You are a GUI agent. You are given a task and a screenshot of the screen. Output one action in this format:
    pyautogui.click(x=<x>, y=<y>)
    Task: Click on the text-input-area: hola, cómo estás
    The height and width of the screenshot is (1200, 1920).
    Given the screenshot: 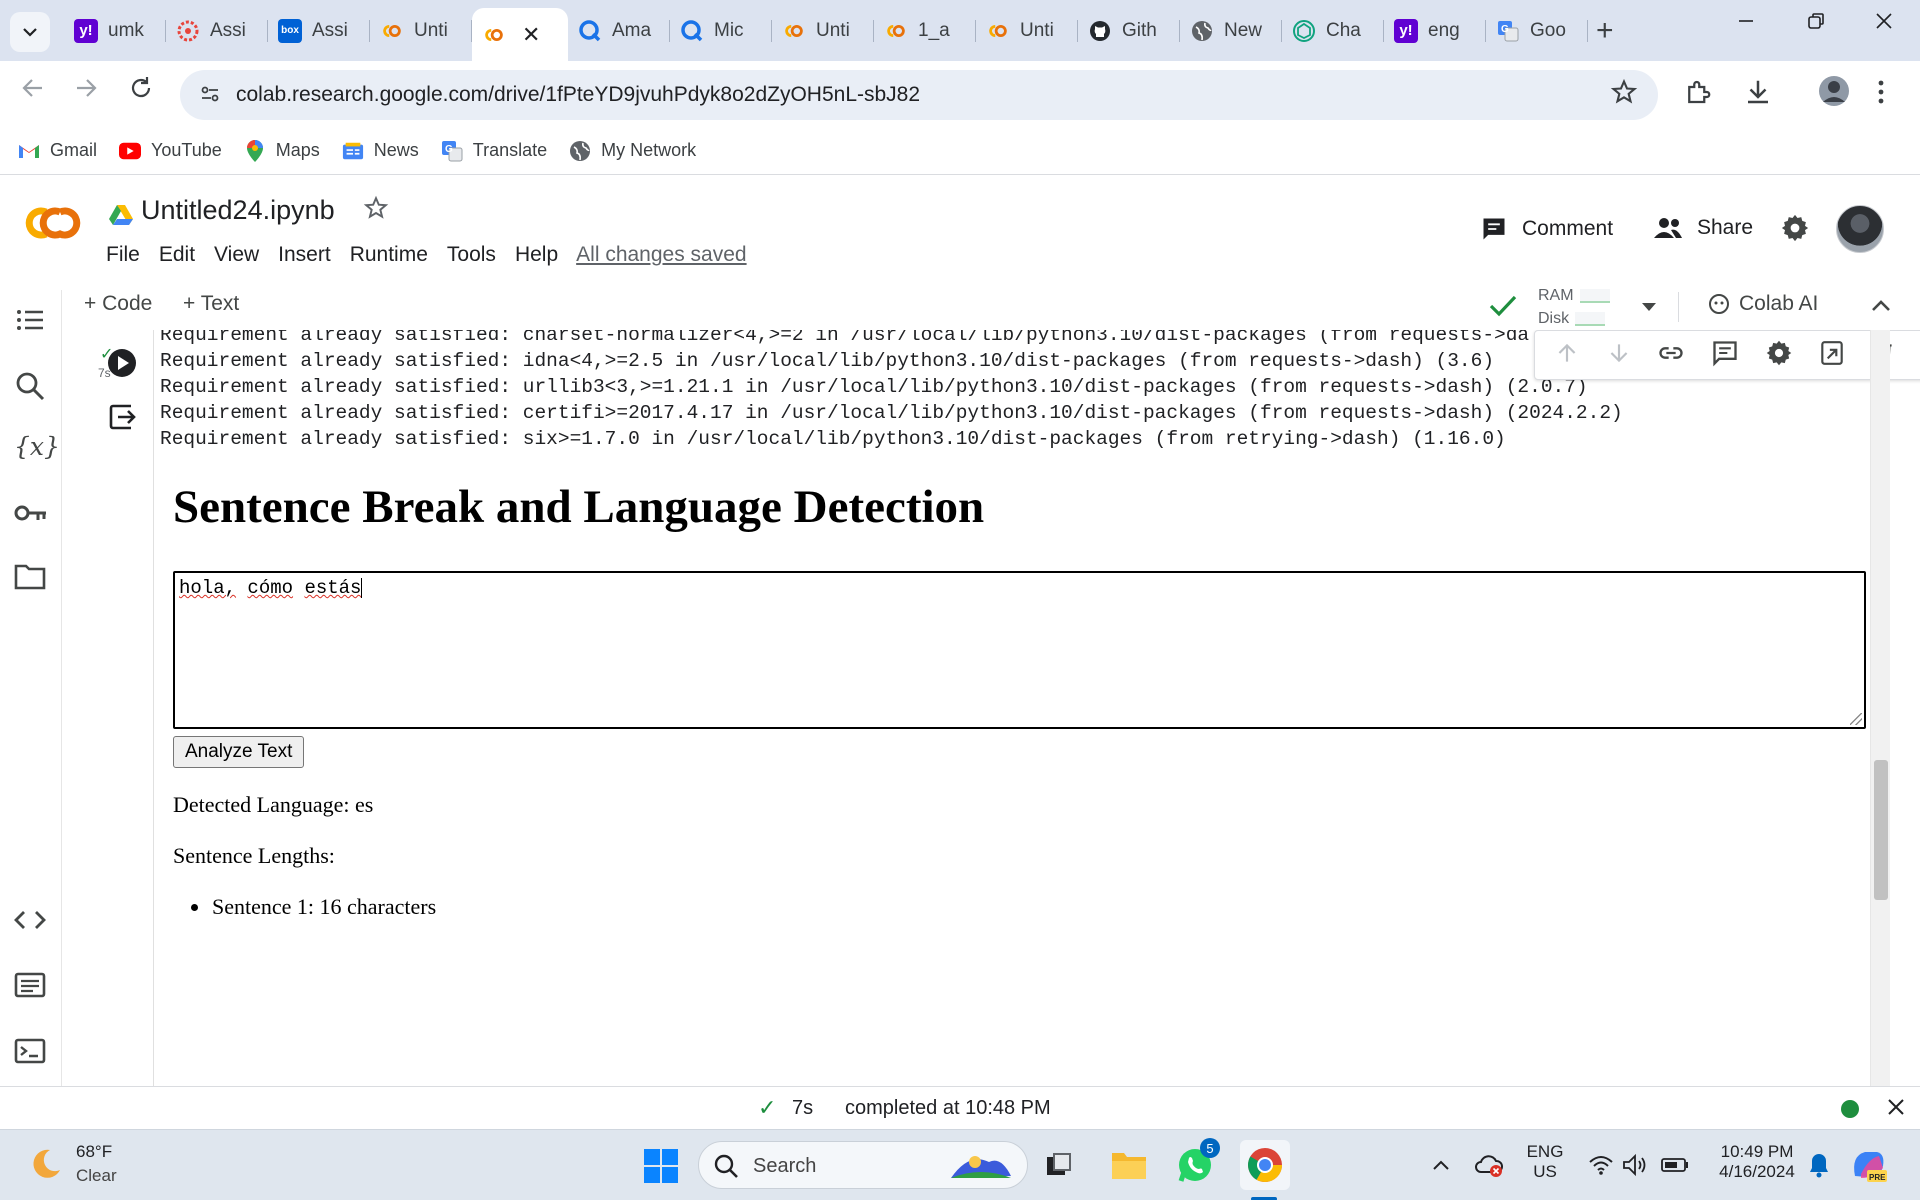 What is the action you would take?
    pyautogui.click(x=1019, y=650)
    